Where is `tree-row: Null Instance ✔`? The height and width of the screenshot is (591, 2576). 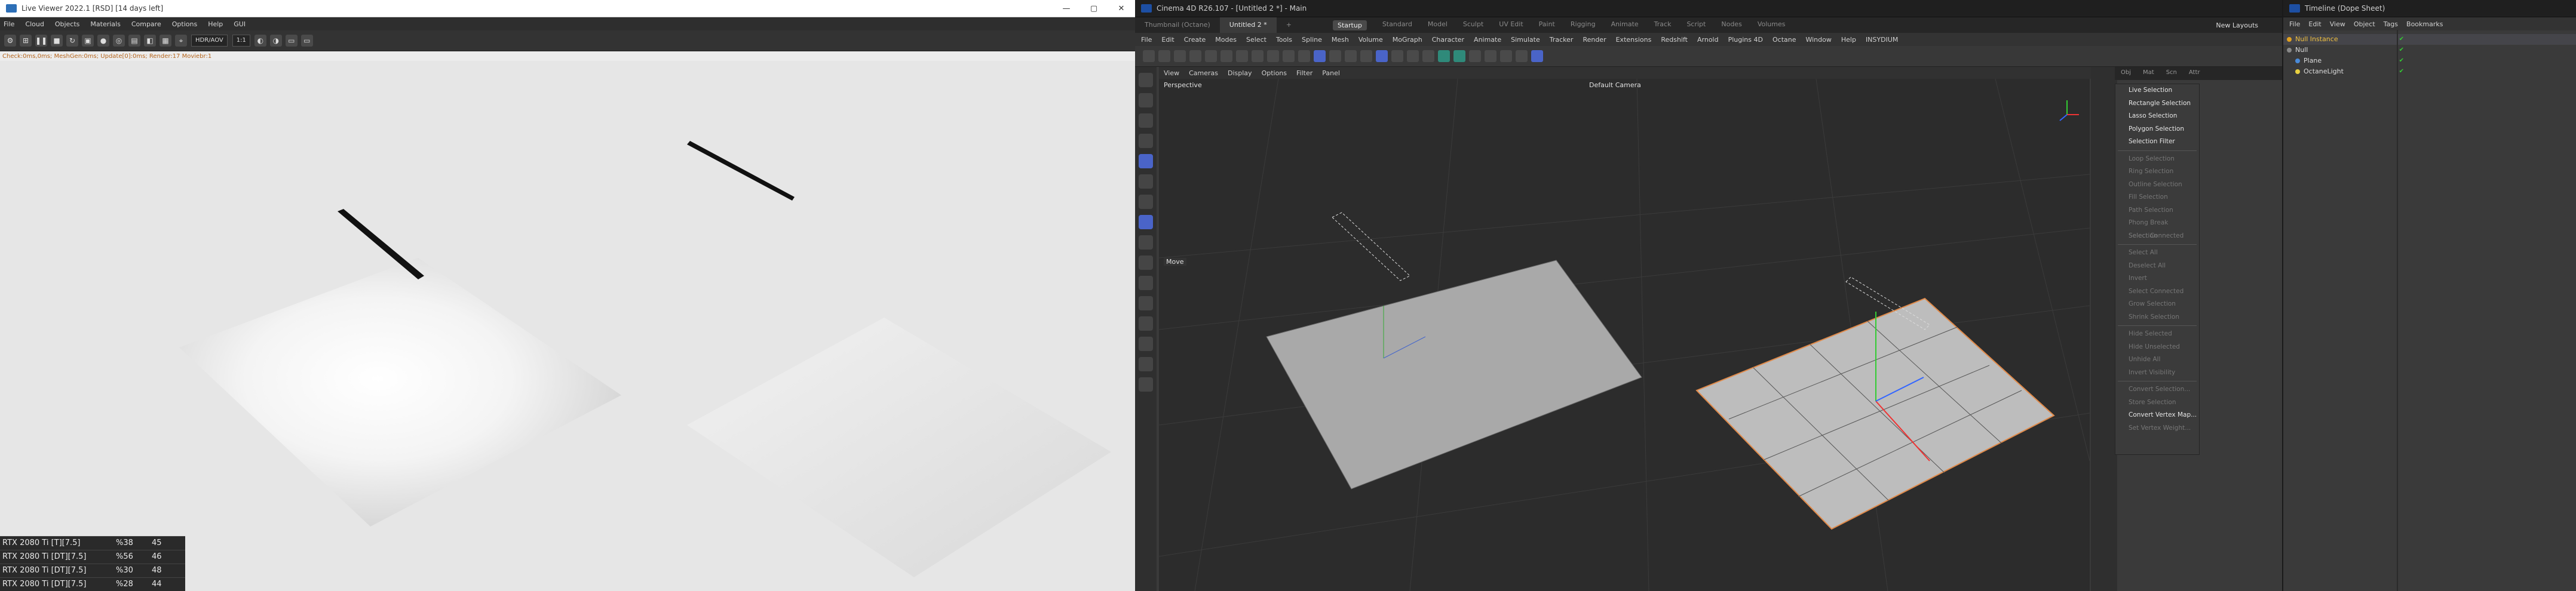
tree-row: Null Instance ✔ is located at coordinates (2429, 39).